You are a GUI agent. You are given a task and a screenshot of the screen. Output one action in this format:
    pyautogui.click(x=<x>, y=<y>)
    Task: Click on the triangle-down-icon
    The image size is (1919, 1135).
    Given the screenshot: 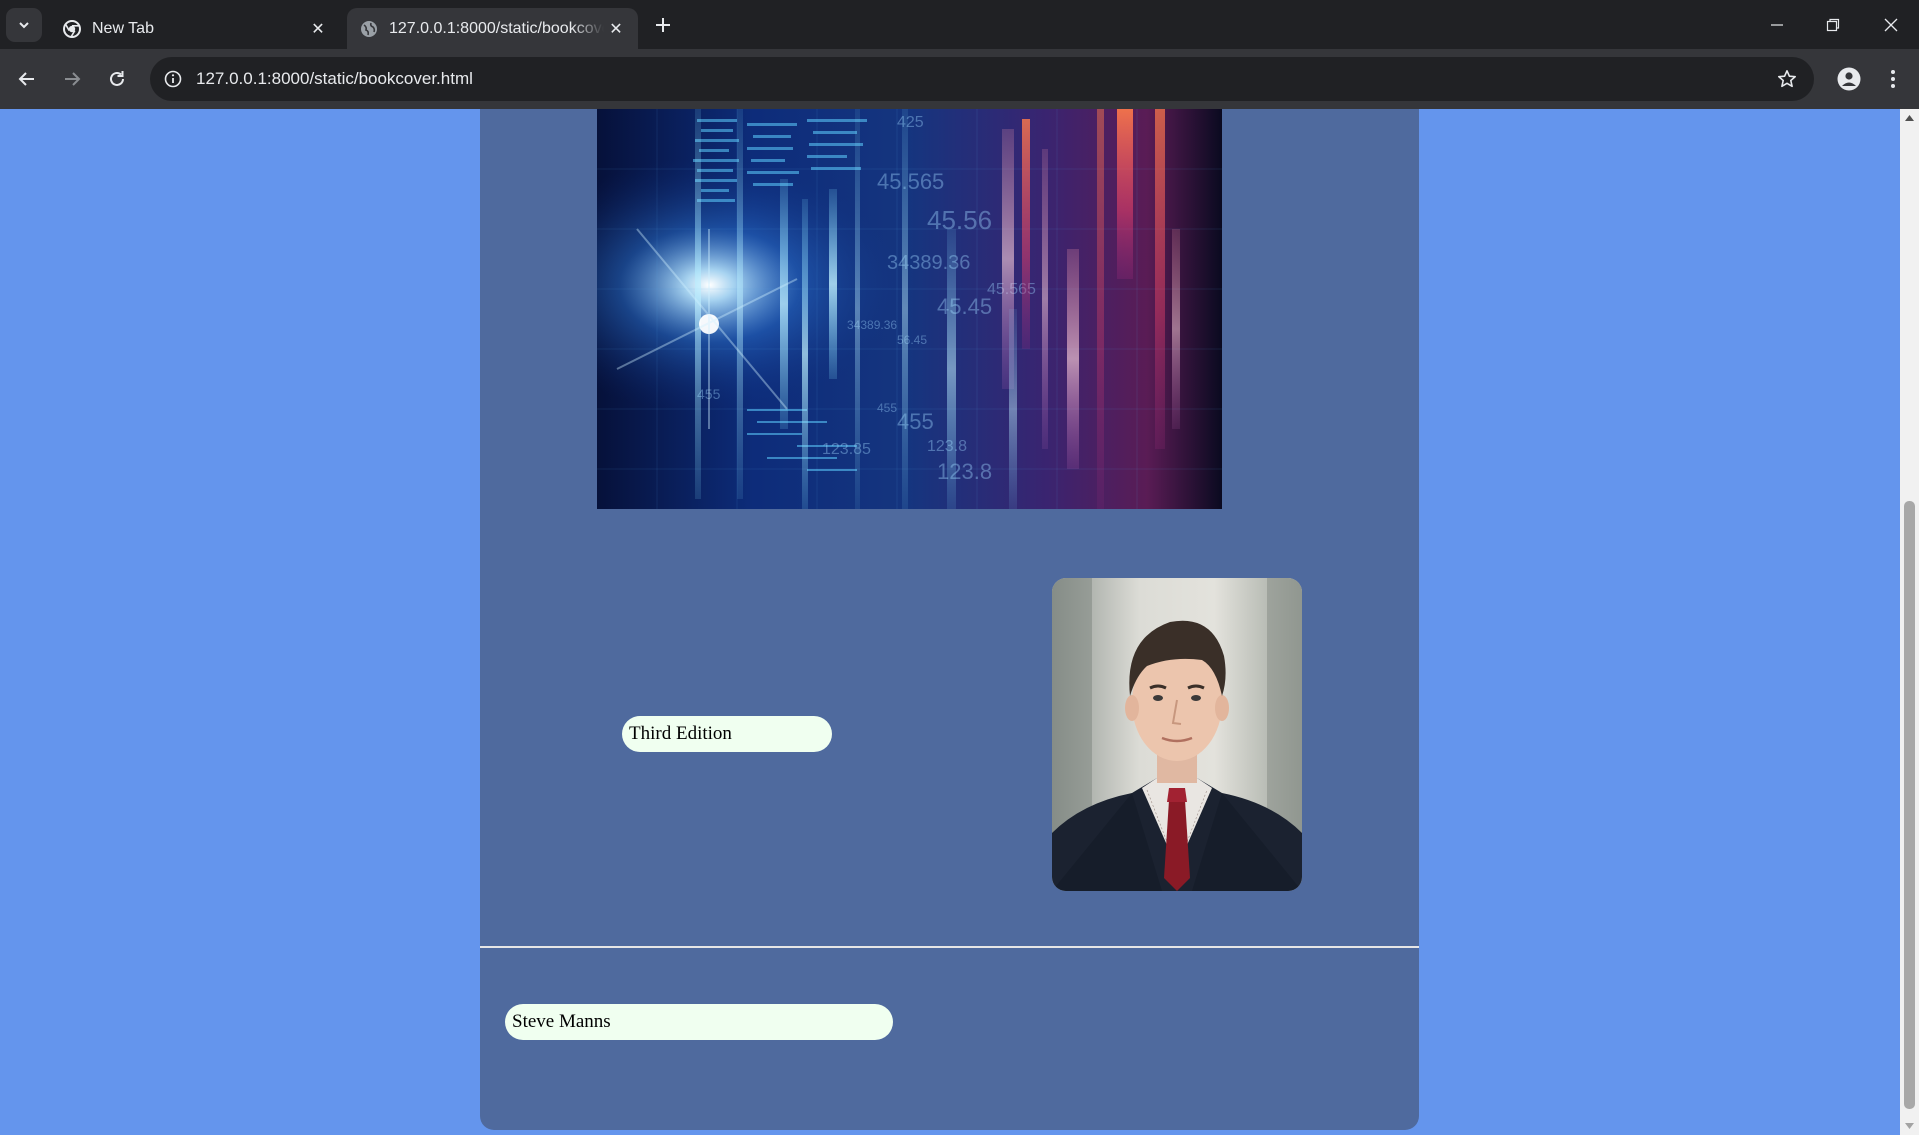 What is the action you would take?
    pyautogui.click(x=1909, y=1126)
    